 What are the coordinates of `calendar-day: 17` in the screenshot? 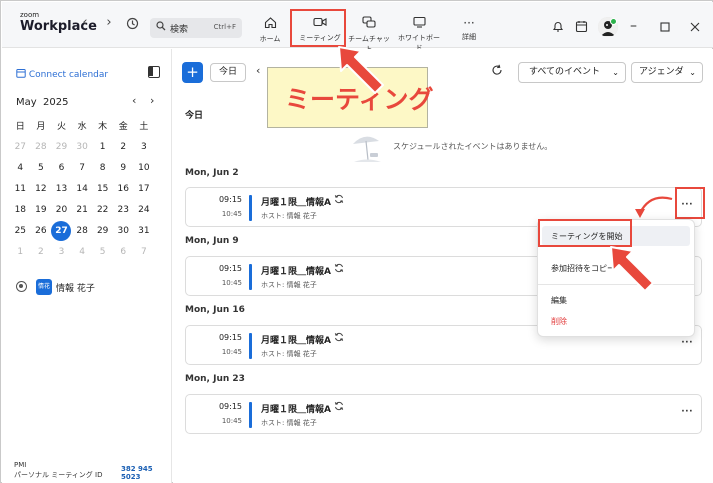 It's located at (144, 189).